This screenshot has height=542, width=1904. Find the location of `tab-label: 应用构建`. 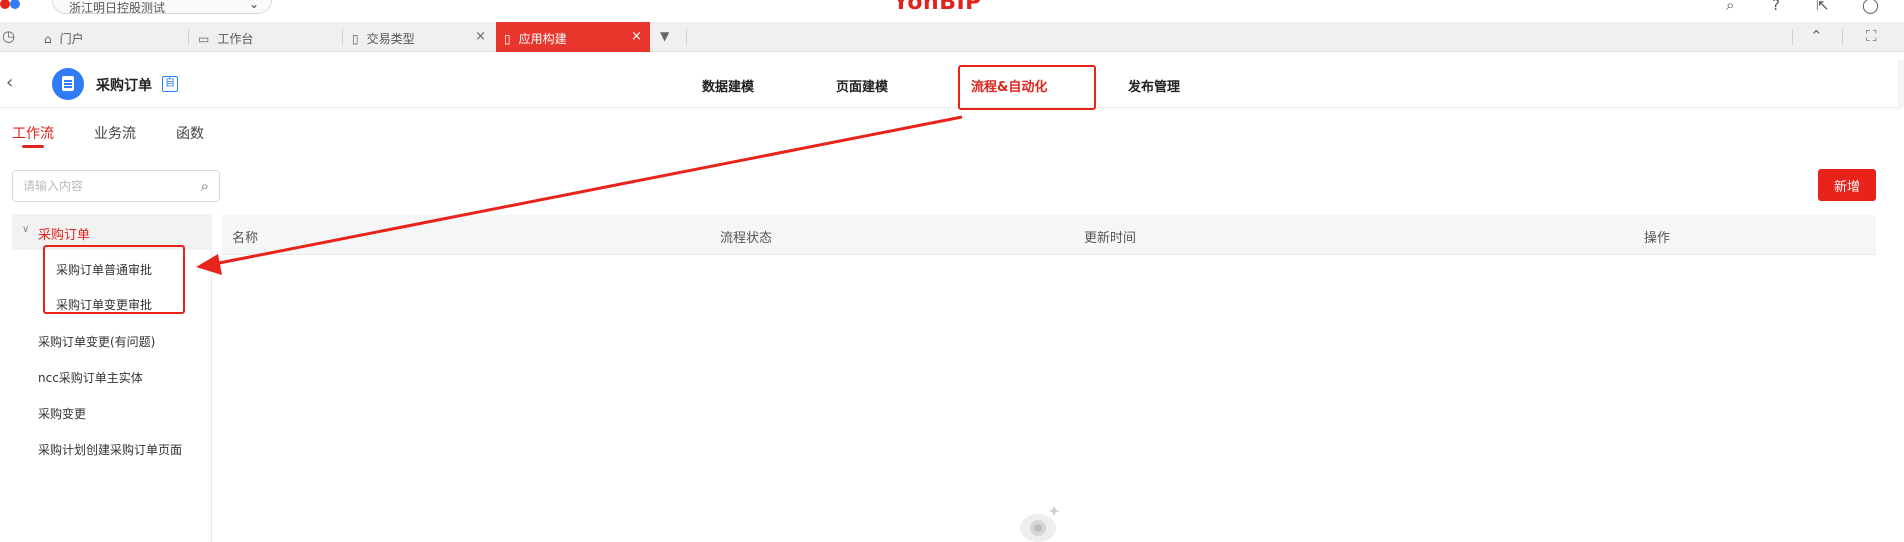

tab-label: 应用构建 is located at coordinates (542, 39).